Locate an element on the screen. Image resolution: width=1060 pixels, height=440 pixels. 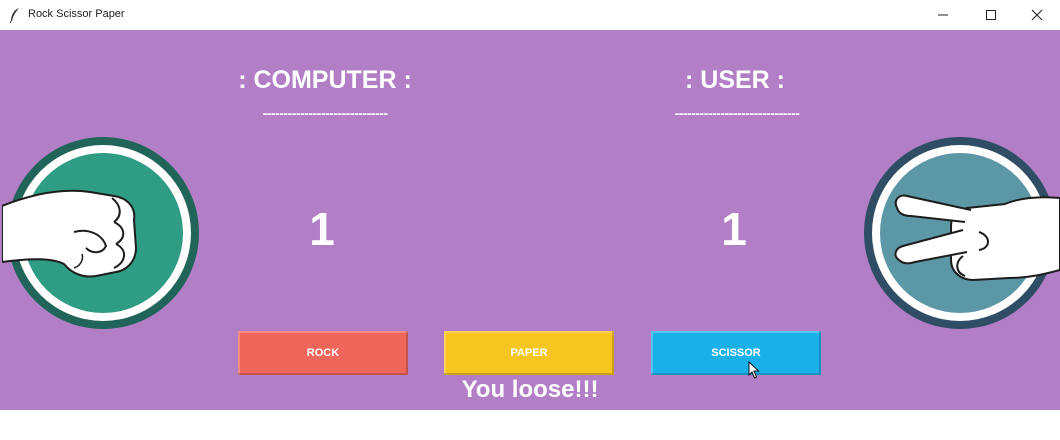
rock-button: ROCK is located at coordinates (323, 353).